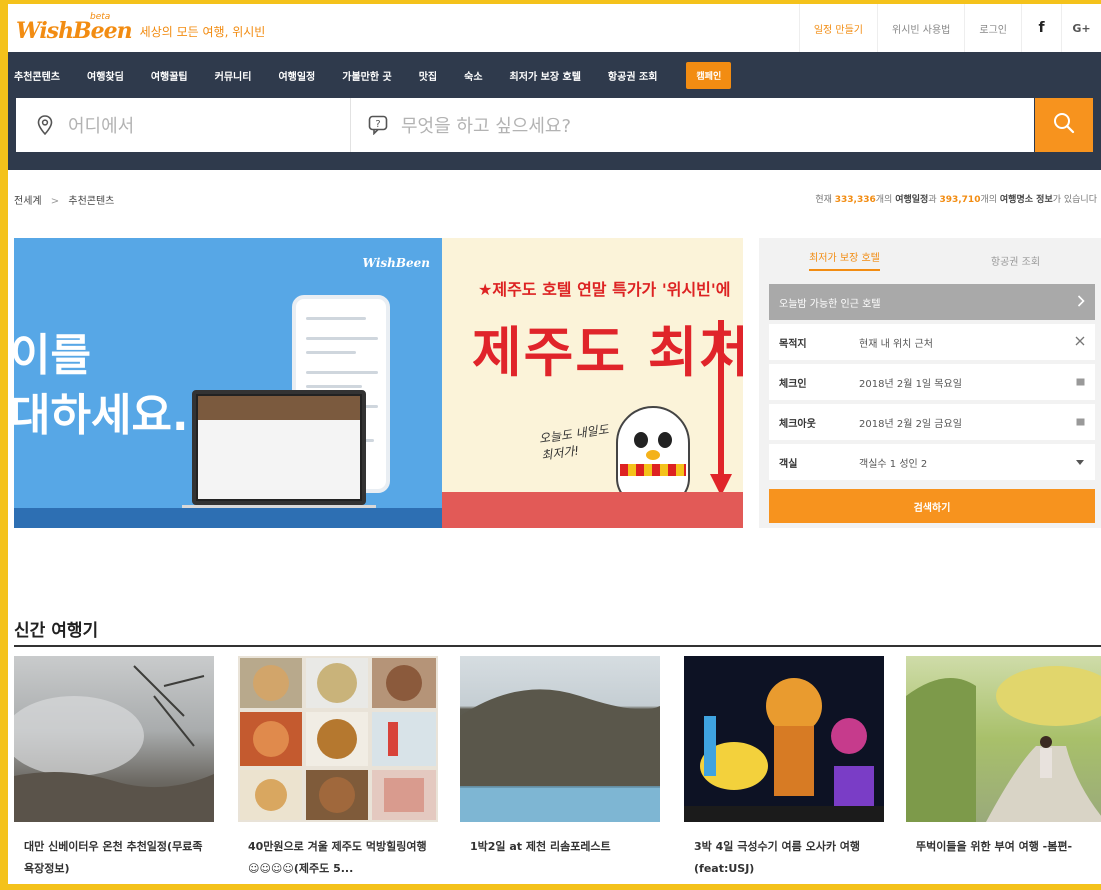 The width and height of the screenshot is (1101, 890). What do you see at coordinates (632, 75) in the screenshot?
I see `nav-item-flights: 항공권 조회` at bounding box center [632, 75].